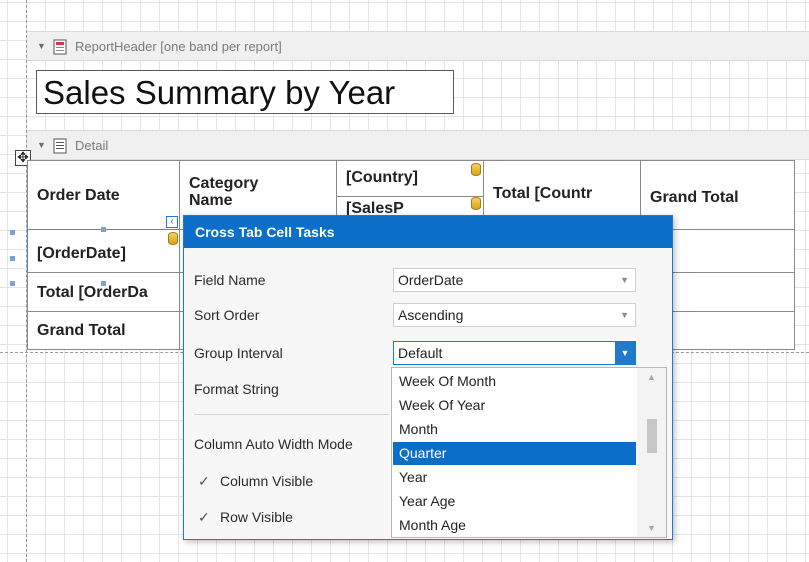  Describe the element at coordinates (514, 405) in the screenshot. I see `dropdown-option: Week Of Year` at that location.